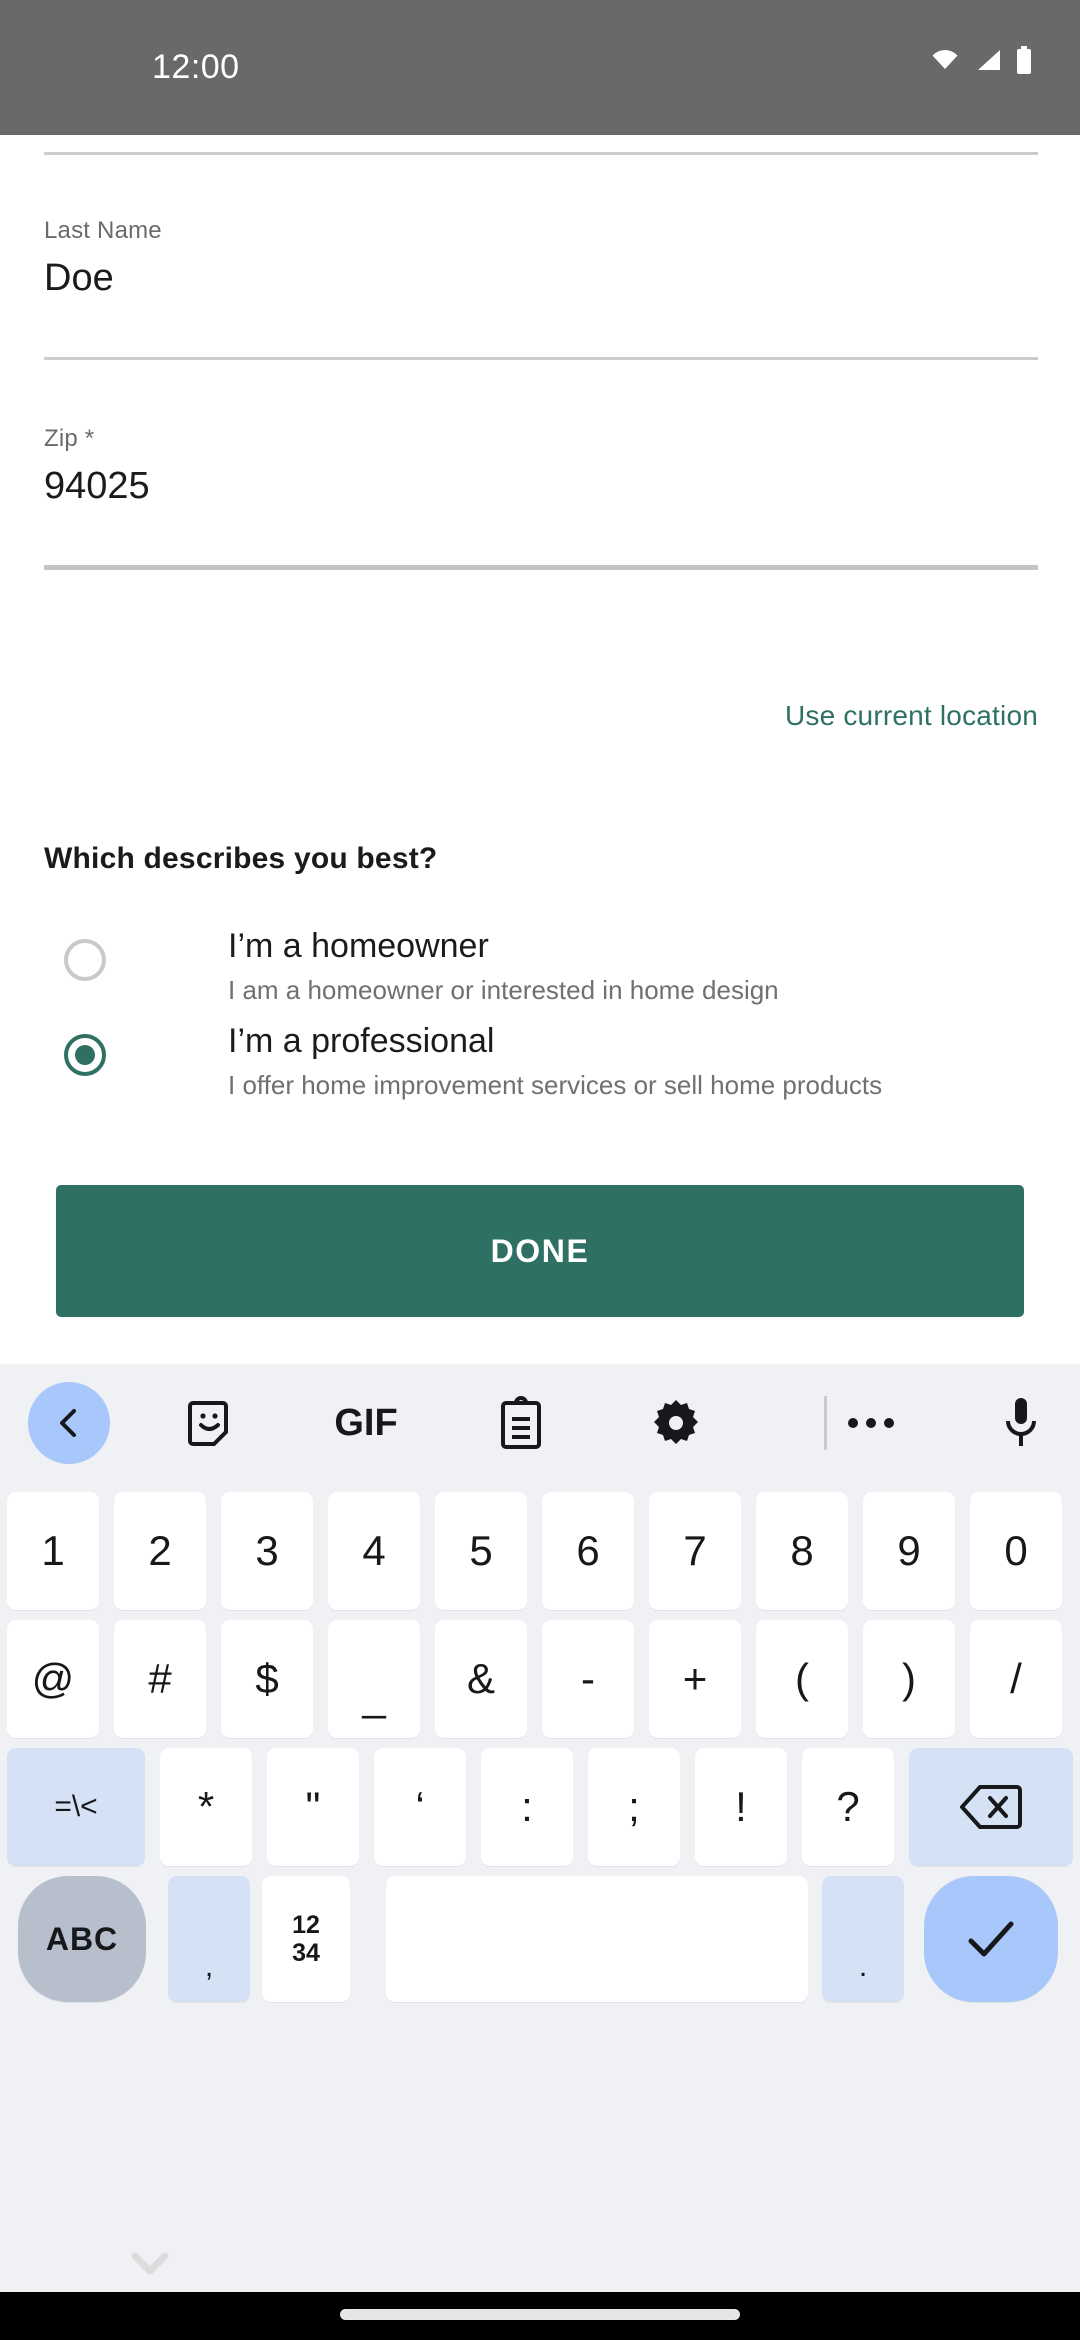 This screenshot has width=1080, height=2340. I want to click on toolbar-divider, so click(825, 1423).